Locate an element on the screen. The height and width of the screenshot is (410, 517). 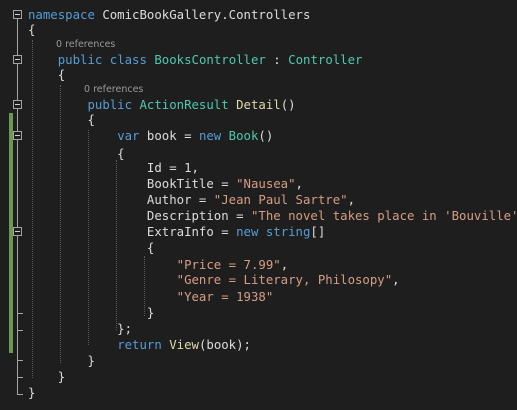
collapse-initializer-toggle is located at coordinates (17, 135).